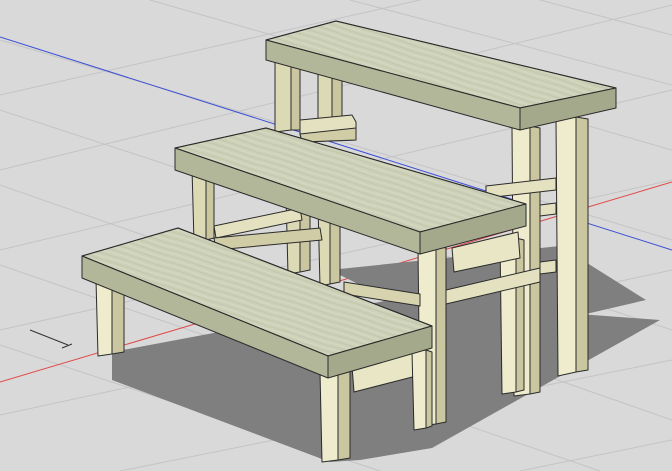 The width and height of the screenshot is (672, 471). Describe the element at coordinates (329, 416) in the screenshot. I see `bottom-tier-leg-front-left` at that location.